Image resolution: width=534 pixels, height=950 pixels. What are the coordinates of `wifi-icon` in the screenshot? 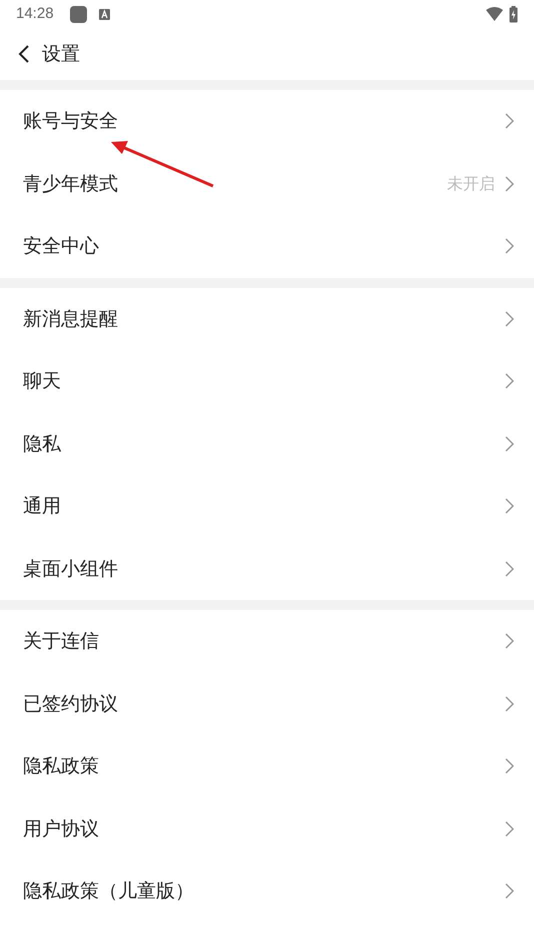 It's located at (494, 14).